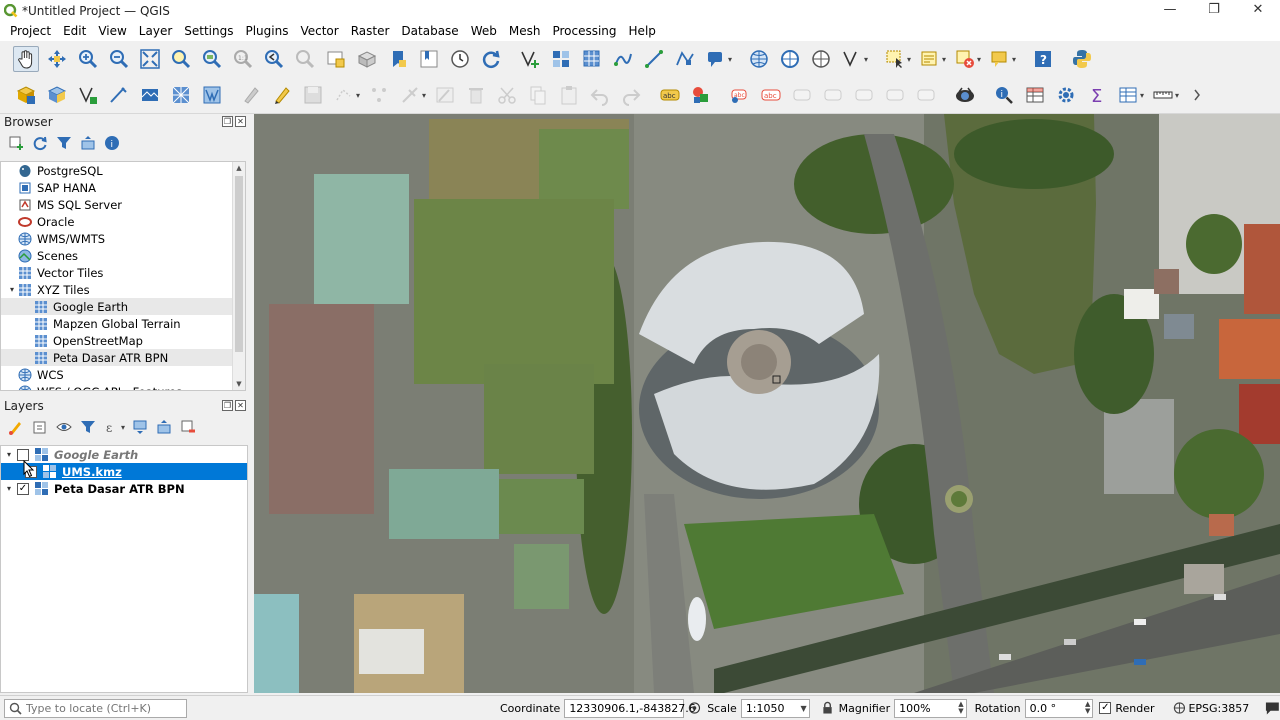 The height and width of the screenshot is (720, 1280). Describe the element at coordinates (864, 95) in the screenshot. I see `label-change-button` at that location.